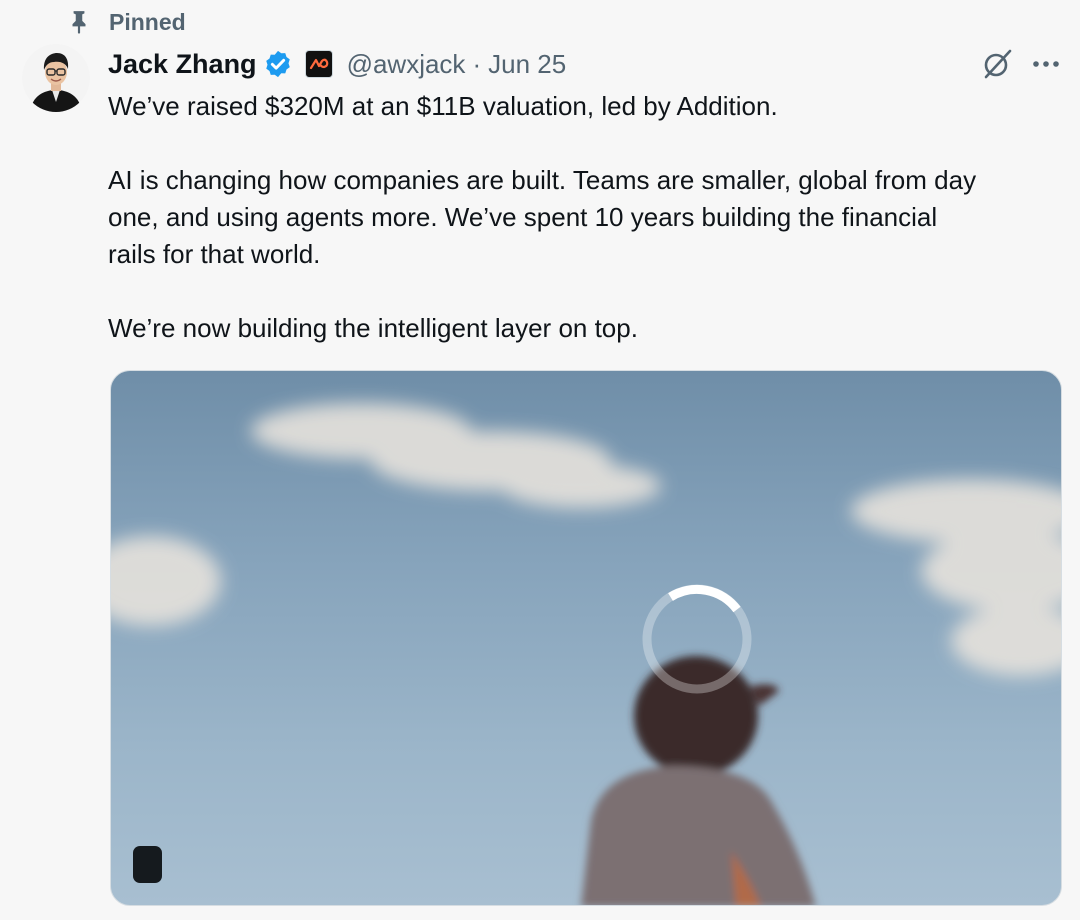 This screenshot has width=1080, height=920. Describe the element at coordinates (997, 64) in the screenshot. I see `grok-icon` at that location.